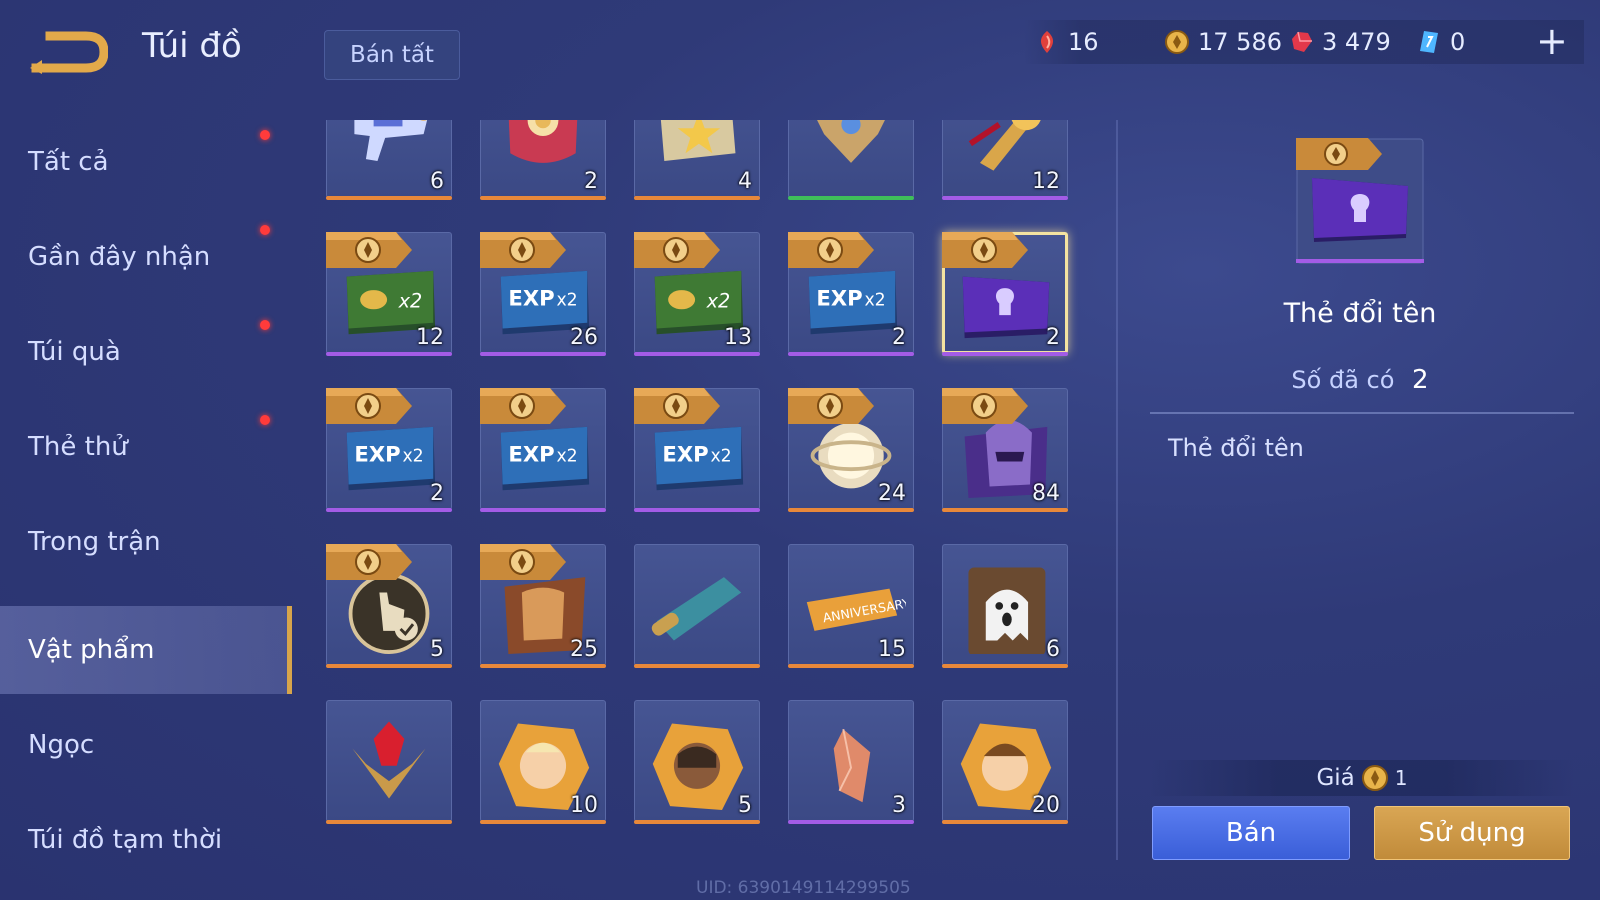  Describe the element at coordinates (146, 447) in the screenshot. I see `sidebar-item-trial-cards: Thẻ thử` at that location.